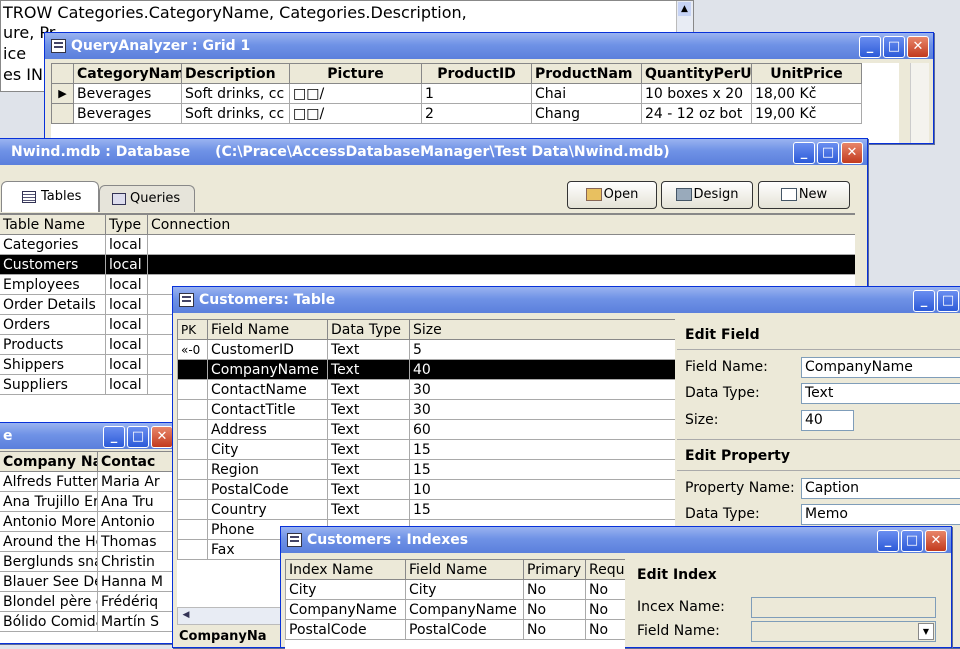  I want to click on cell: Bólido Comida, so click(49, 621).